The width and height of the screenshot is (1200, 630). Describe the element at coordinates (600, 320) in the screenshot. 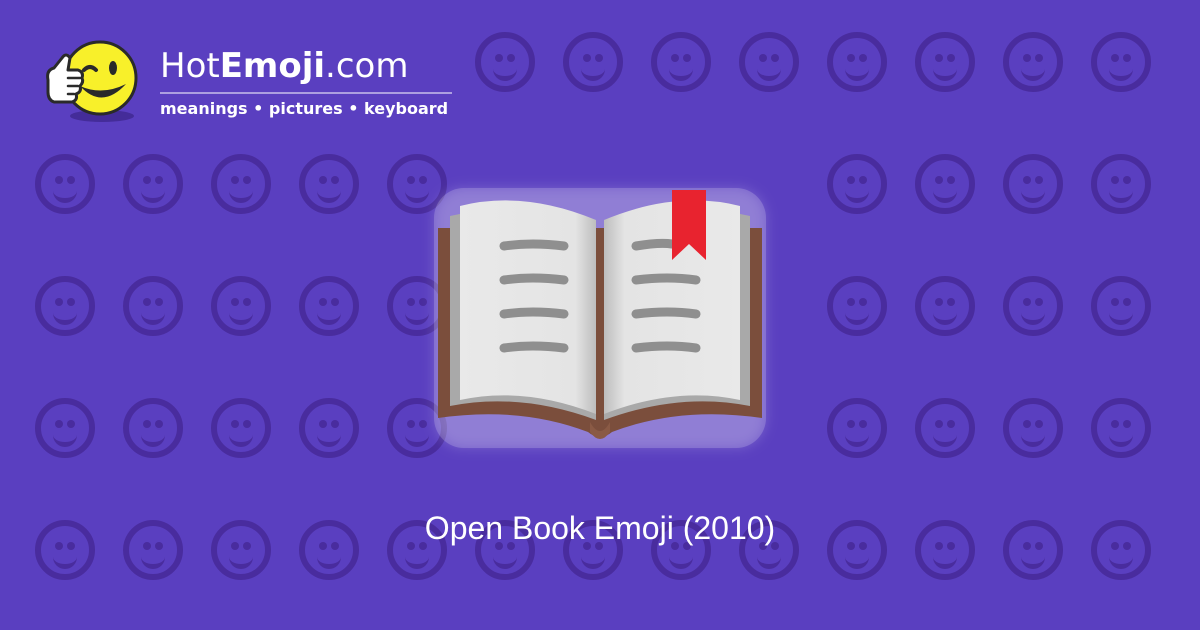

I see `open-book-icon` at that location.